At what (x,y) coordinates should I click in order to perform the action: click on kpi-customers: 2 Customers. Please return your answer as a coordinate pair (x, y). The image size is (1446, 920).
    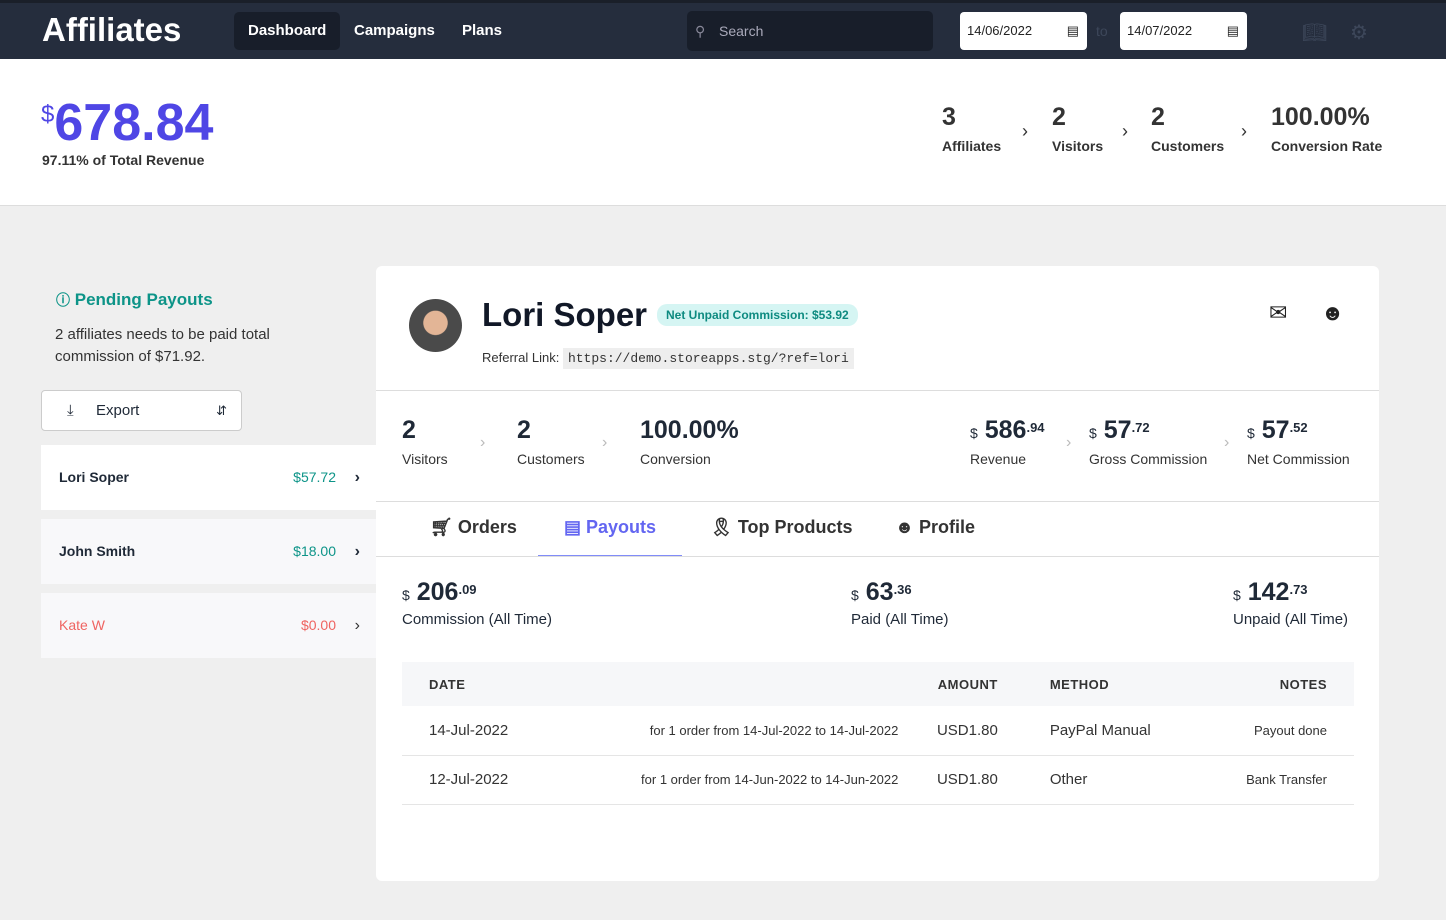
    Looking at the image, I should click on (1188, 128).